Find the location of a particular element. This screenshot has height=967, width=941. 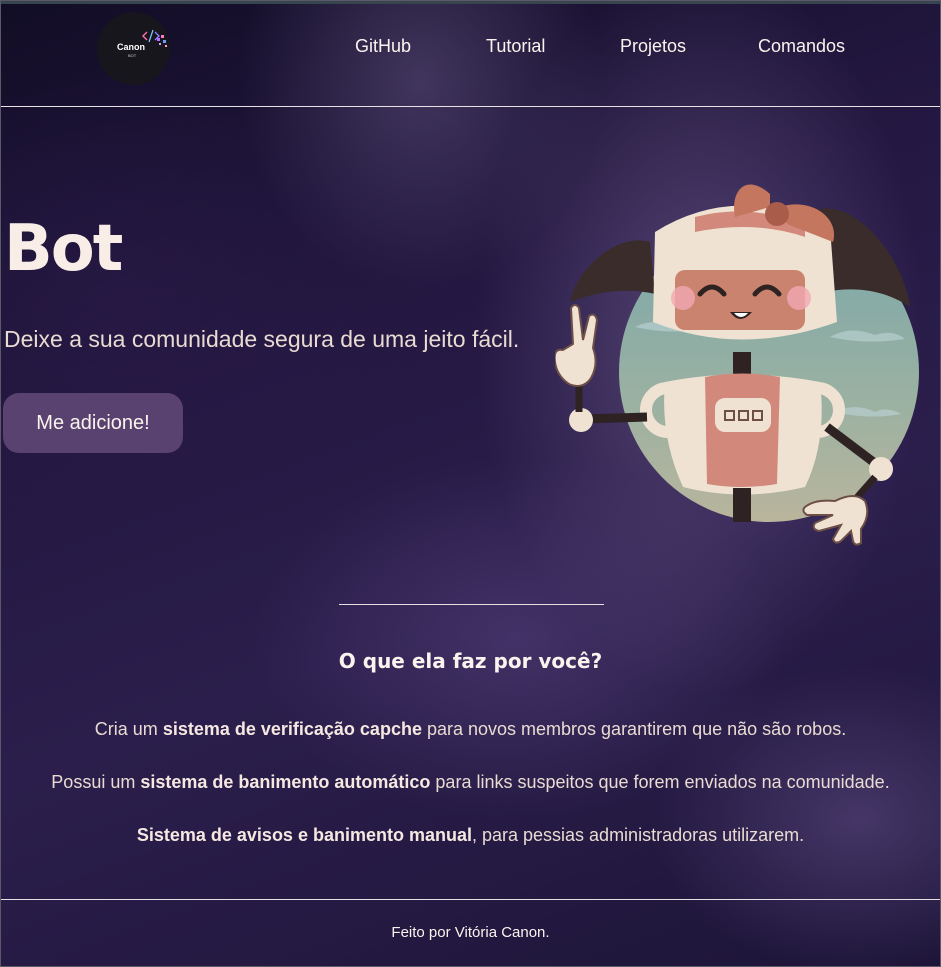

add-bot-button: Me adicione! is located at coordinates (93, 423).